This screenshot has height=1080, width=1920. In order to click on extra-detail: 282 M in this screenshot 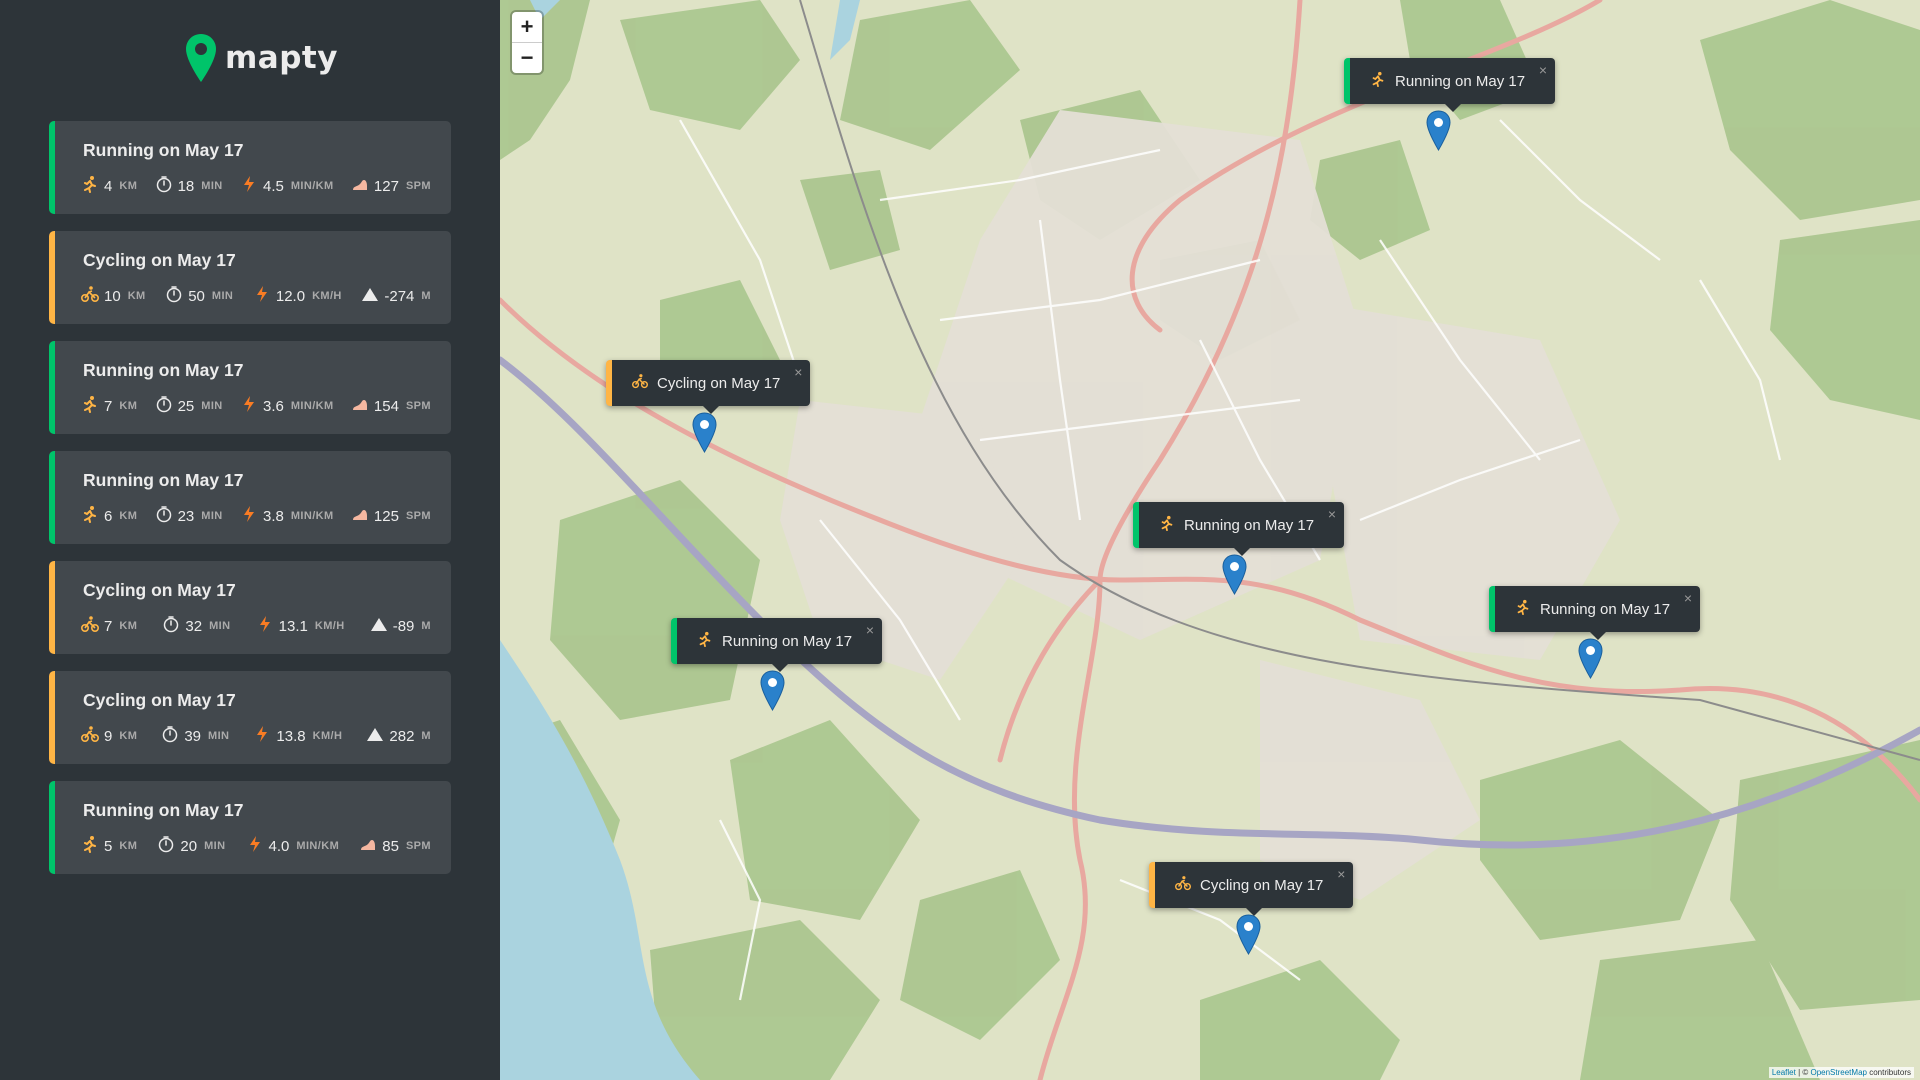, I will do `click(398, 736)`.